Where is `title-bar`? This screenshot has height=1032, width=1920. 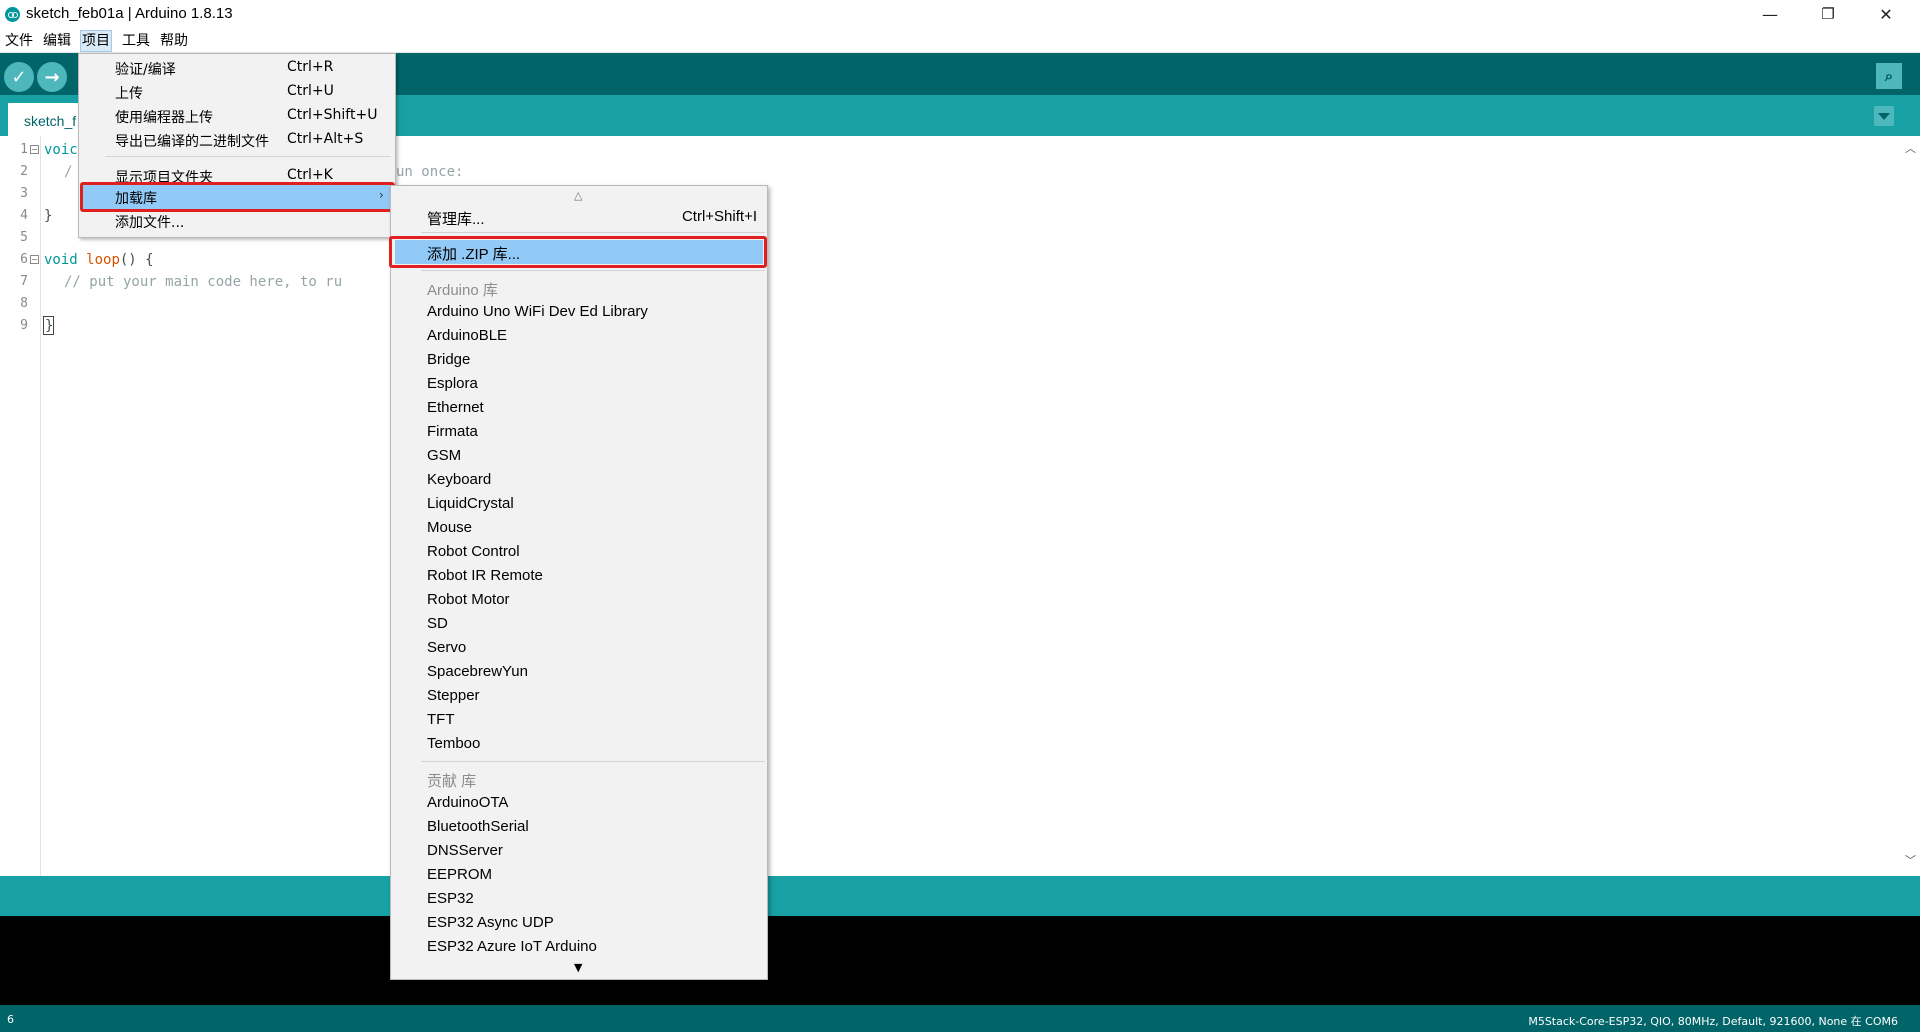 title-bar is located at coordinates (960, 14).